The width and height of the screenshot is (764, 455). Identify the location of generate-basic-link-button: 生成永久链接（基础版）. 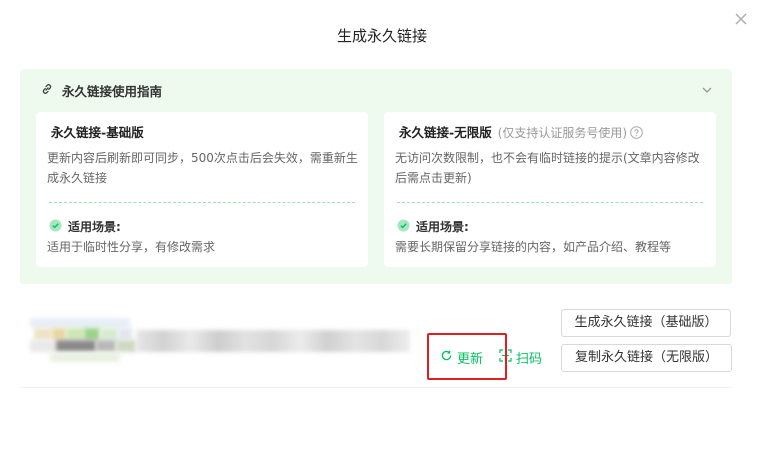
(646, 323).